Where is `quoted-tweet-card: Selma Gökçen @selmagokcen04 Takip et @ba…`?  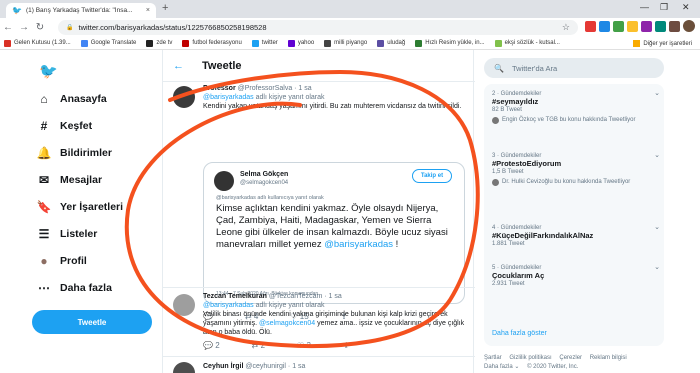
quoted-tweet-card: Selma Gökçen @selmagokcen04 Takip et @ba… is located at coordinates (334, 233).